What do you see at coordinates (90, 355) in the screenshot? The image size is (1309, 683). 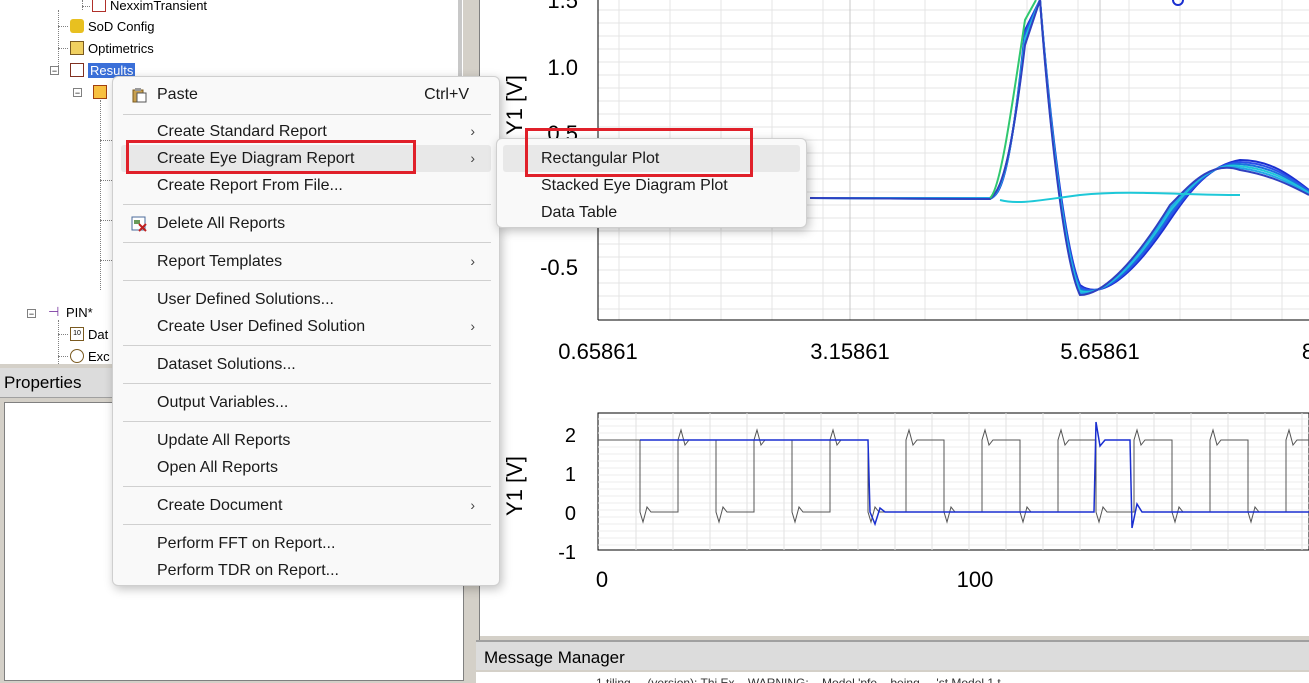 I see `tree-item-excitations: Exc` at bounding box center [90, 355].